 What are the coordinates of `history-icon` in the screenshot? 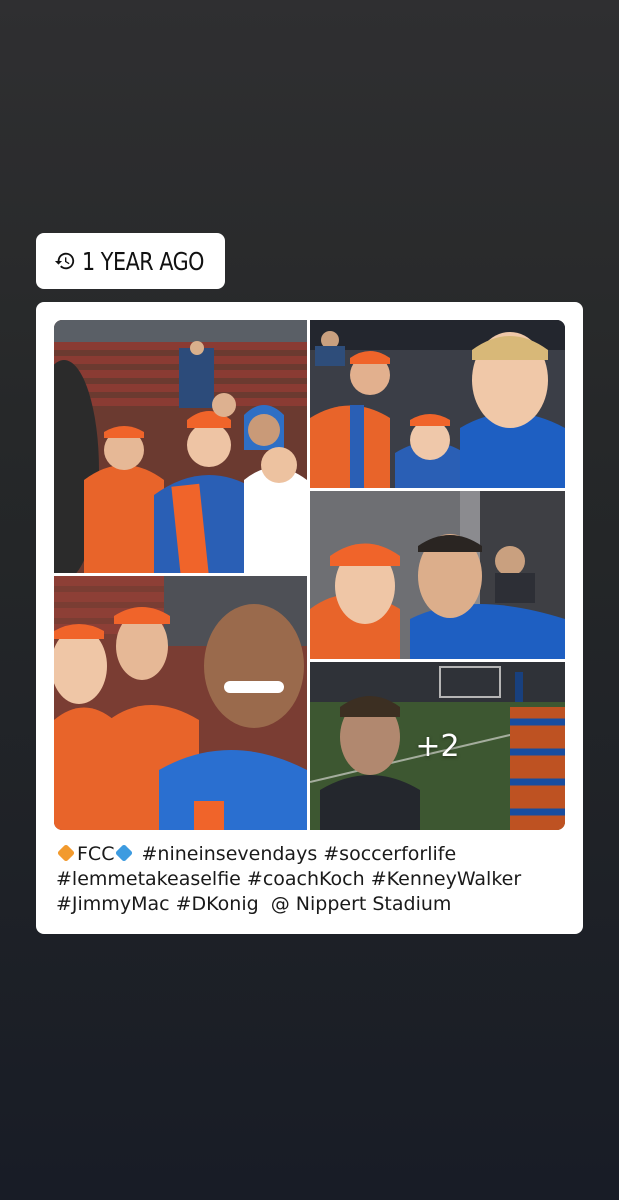 It's located at (65, 261).